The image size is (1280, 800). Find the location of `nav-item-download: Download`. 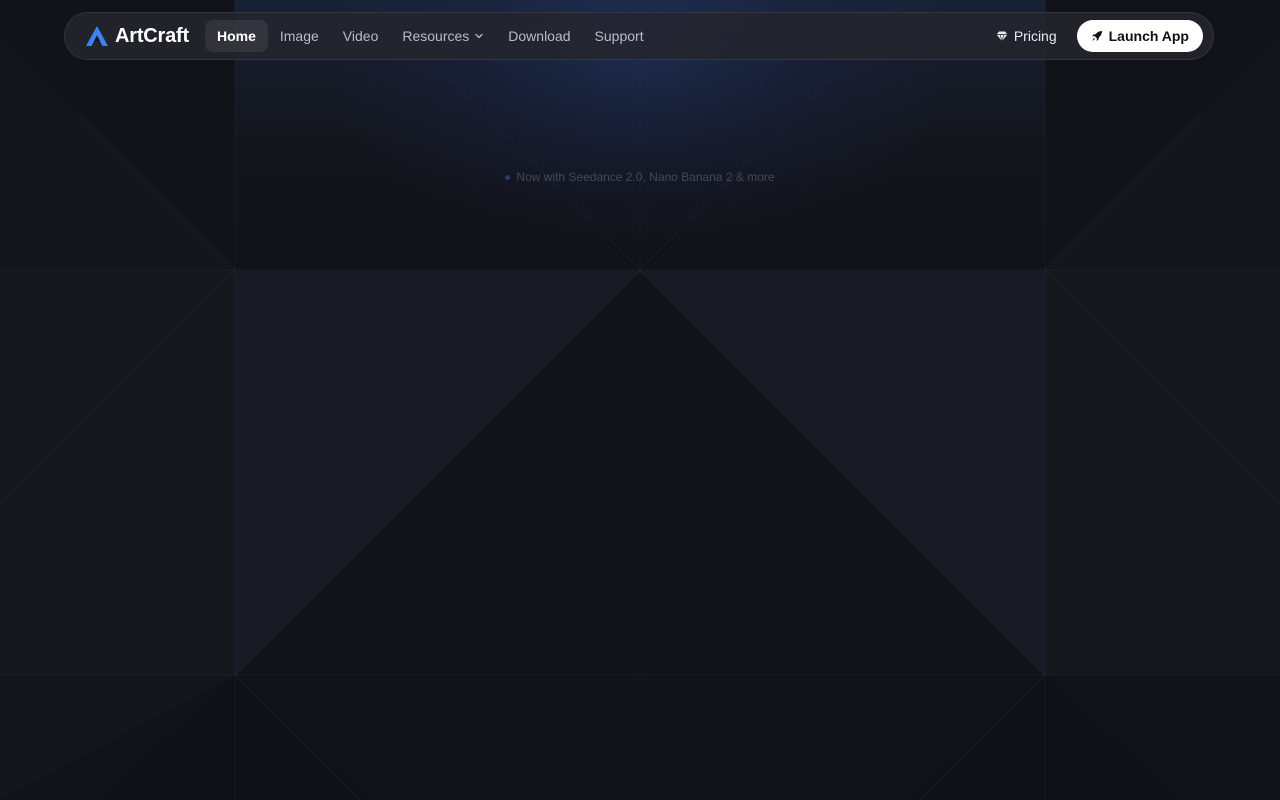

nav-item-download: Download is located at coordinates (539, 36).